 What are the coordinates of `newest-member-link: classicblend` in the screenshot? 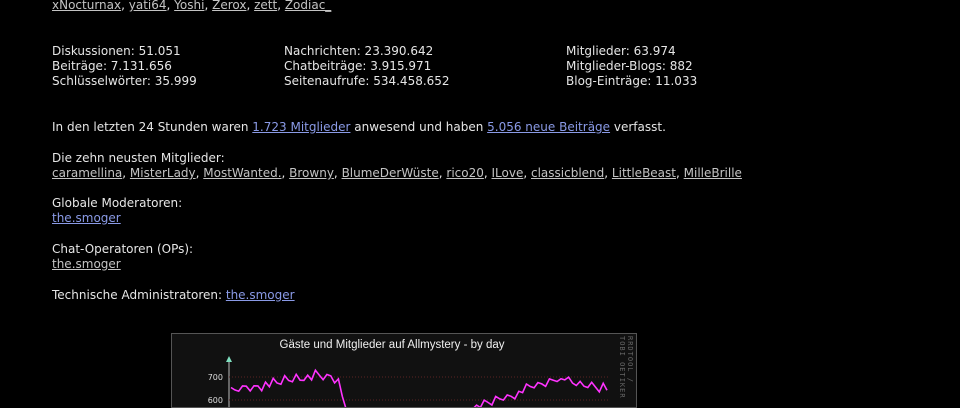 It's located at (567, 173).